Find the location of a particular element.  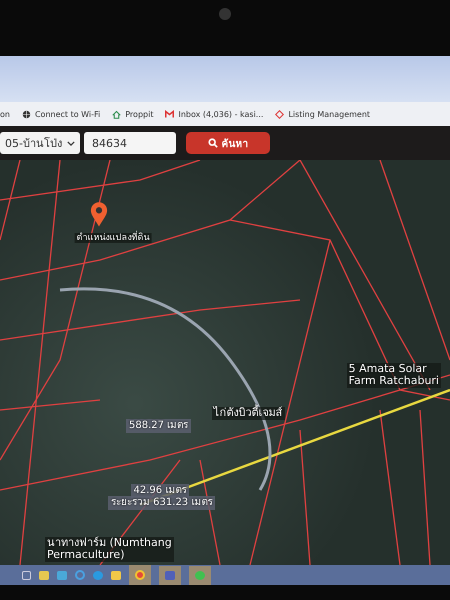

caret-icon is located at coordinates (71, 143).